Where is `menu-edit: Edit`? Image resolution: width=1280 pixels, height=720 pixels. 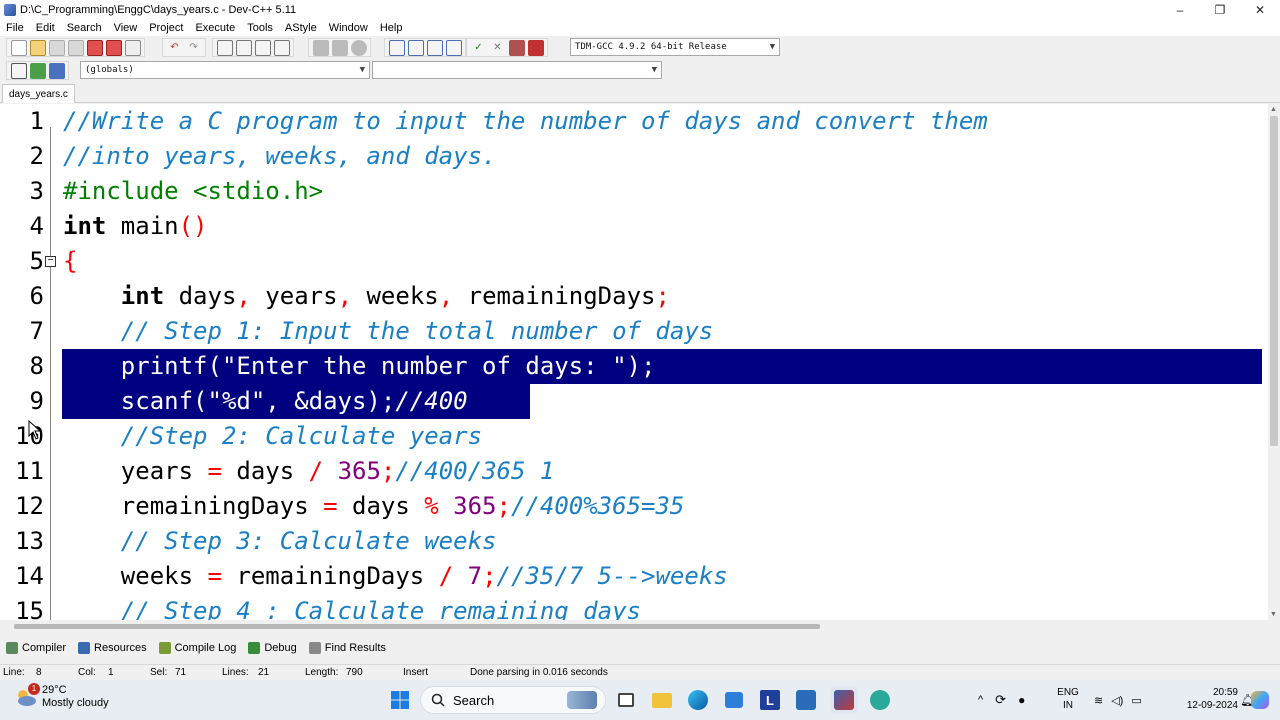 menu-edit: Edit is located at coordinates (45, 28).